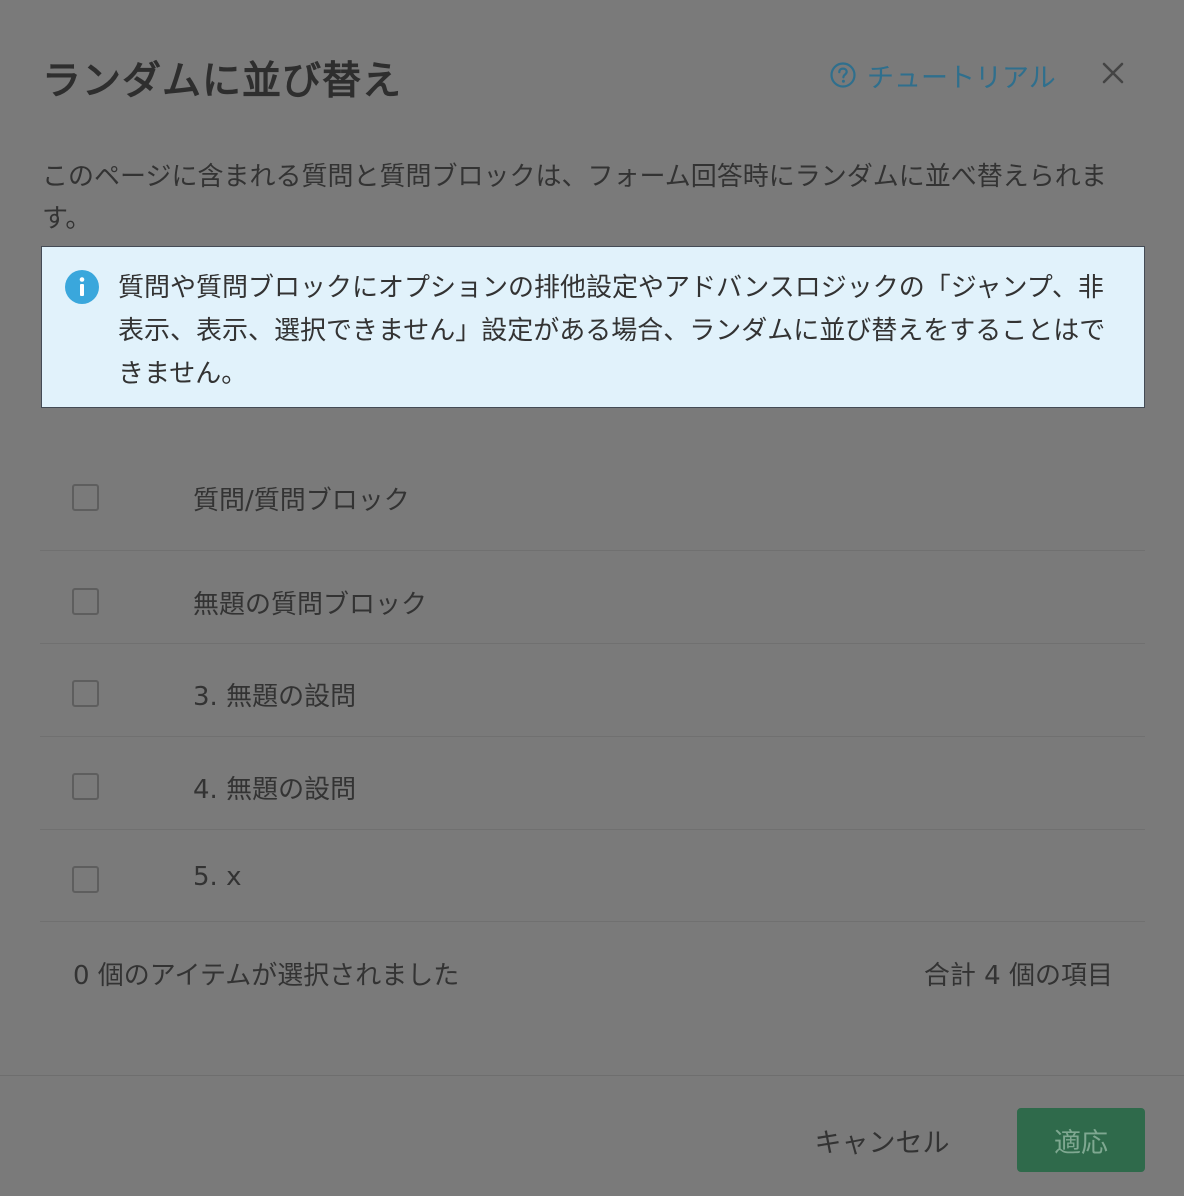 The width and height of the screenshot is (1184, 1196). Describe the element at coordinates (592, 498) in the screenshot. I see `list-header-row: 質問/質問ブロック` at that location.